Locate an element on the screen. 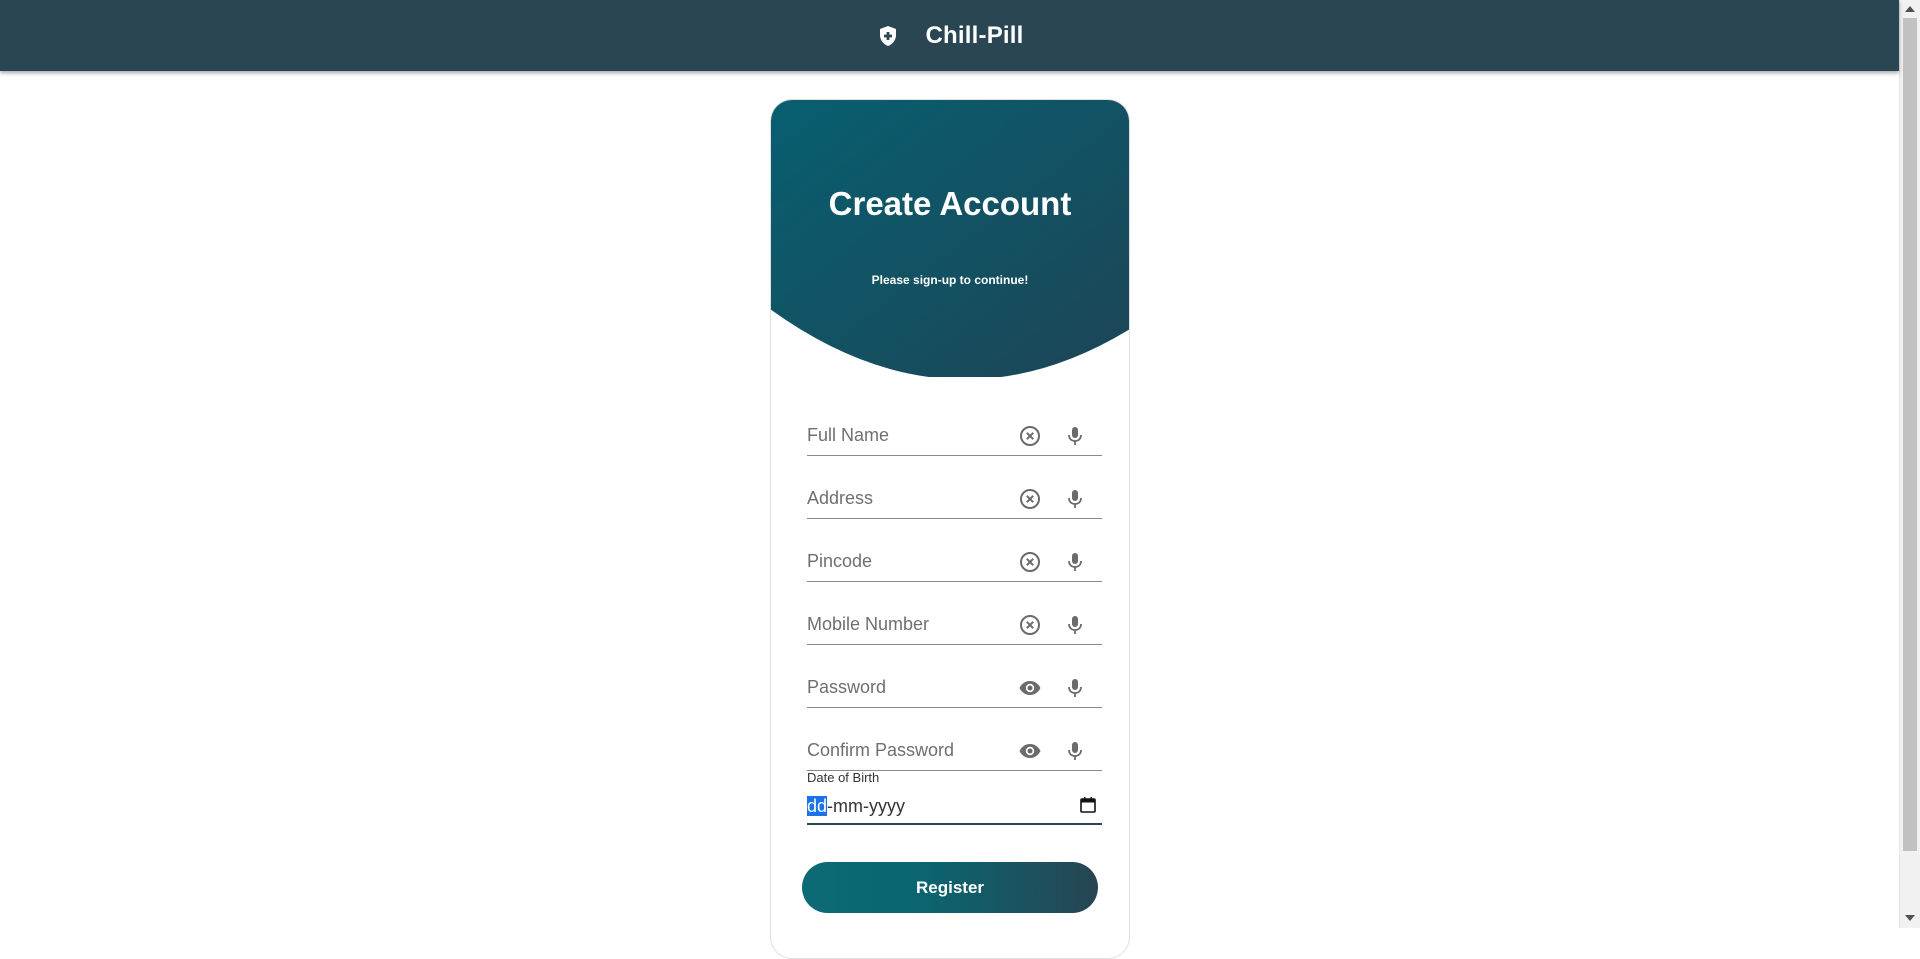  full-name-input is located at coordinates (907, 435).